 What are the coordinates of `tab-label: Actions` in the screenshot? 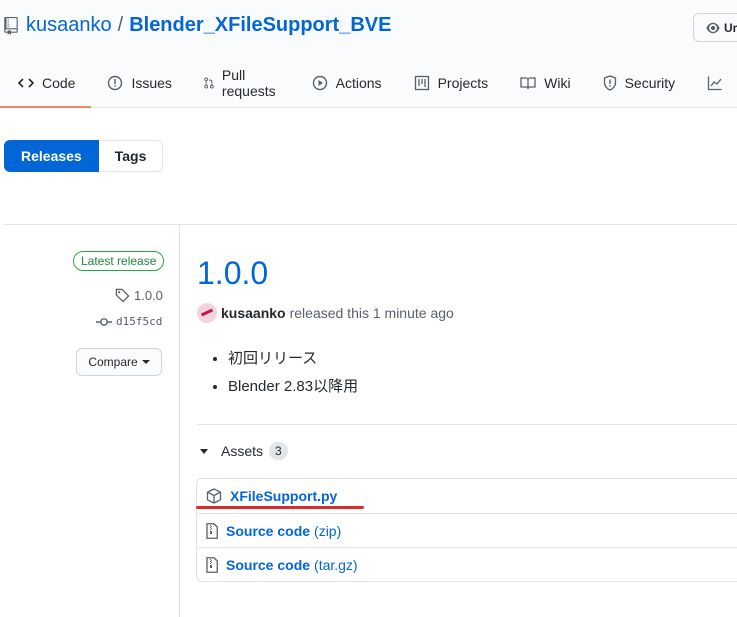 It's located at (358, 83).